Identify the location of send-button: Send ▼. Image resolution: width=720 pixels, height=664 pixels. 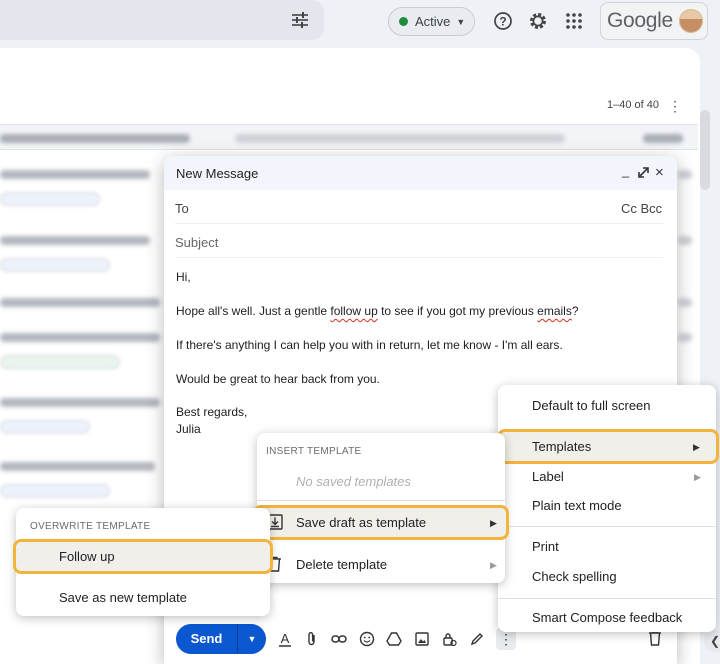
(221, 639).